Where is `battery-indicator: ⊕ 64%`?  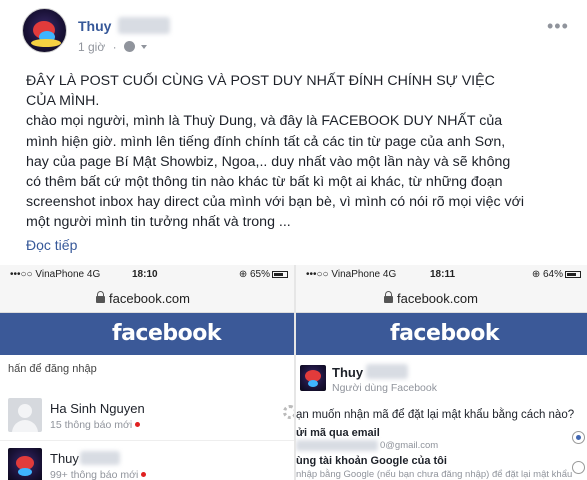
battery-indicator: ⊕ 64% is located at coordinates (556, 274).